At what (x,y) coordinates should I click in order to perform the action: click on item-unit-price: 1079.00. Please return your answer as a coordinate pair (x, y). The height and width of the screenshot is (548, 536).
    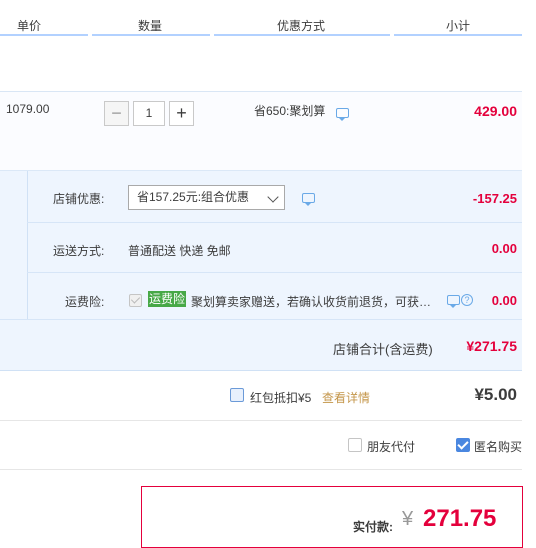
    Looking at the image, I should click on (28, 109).